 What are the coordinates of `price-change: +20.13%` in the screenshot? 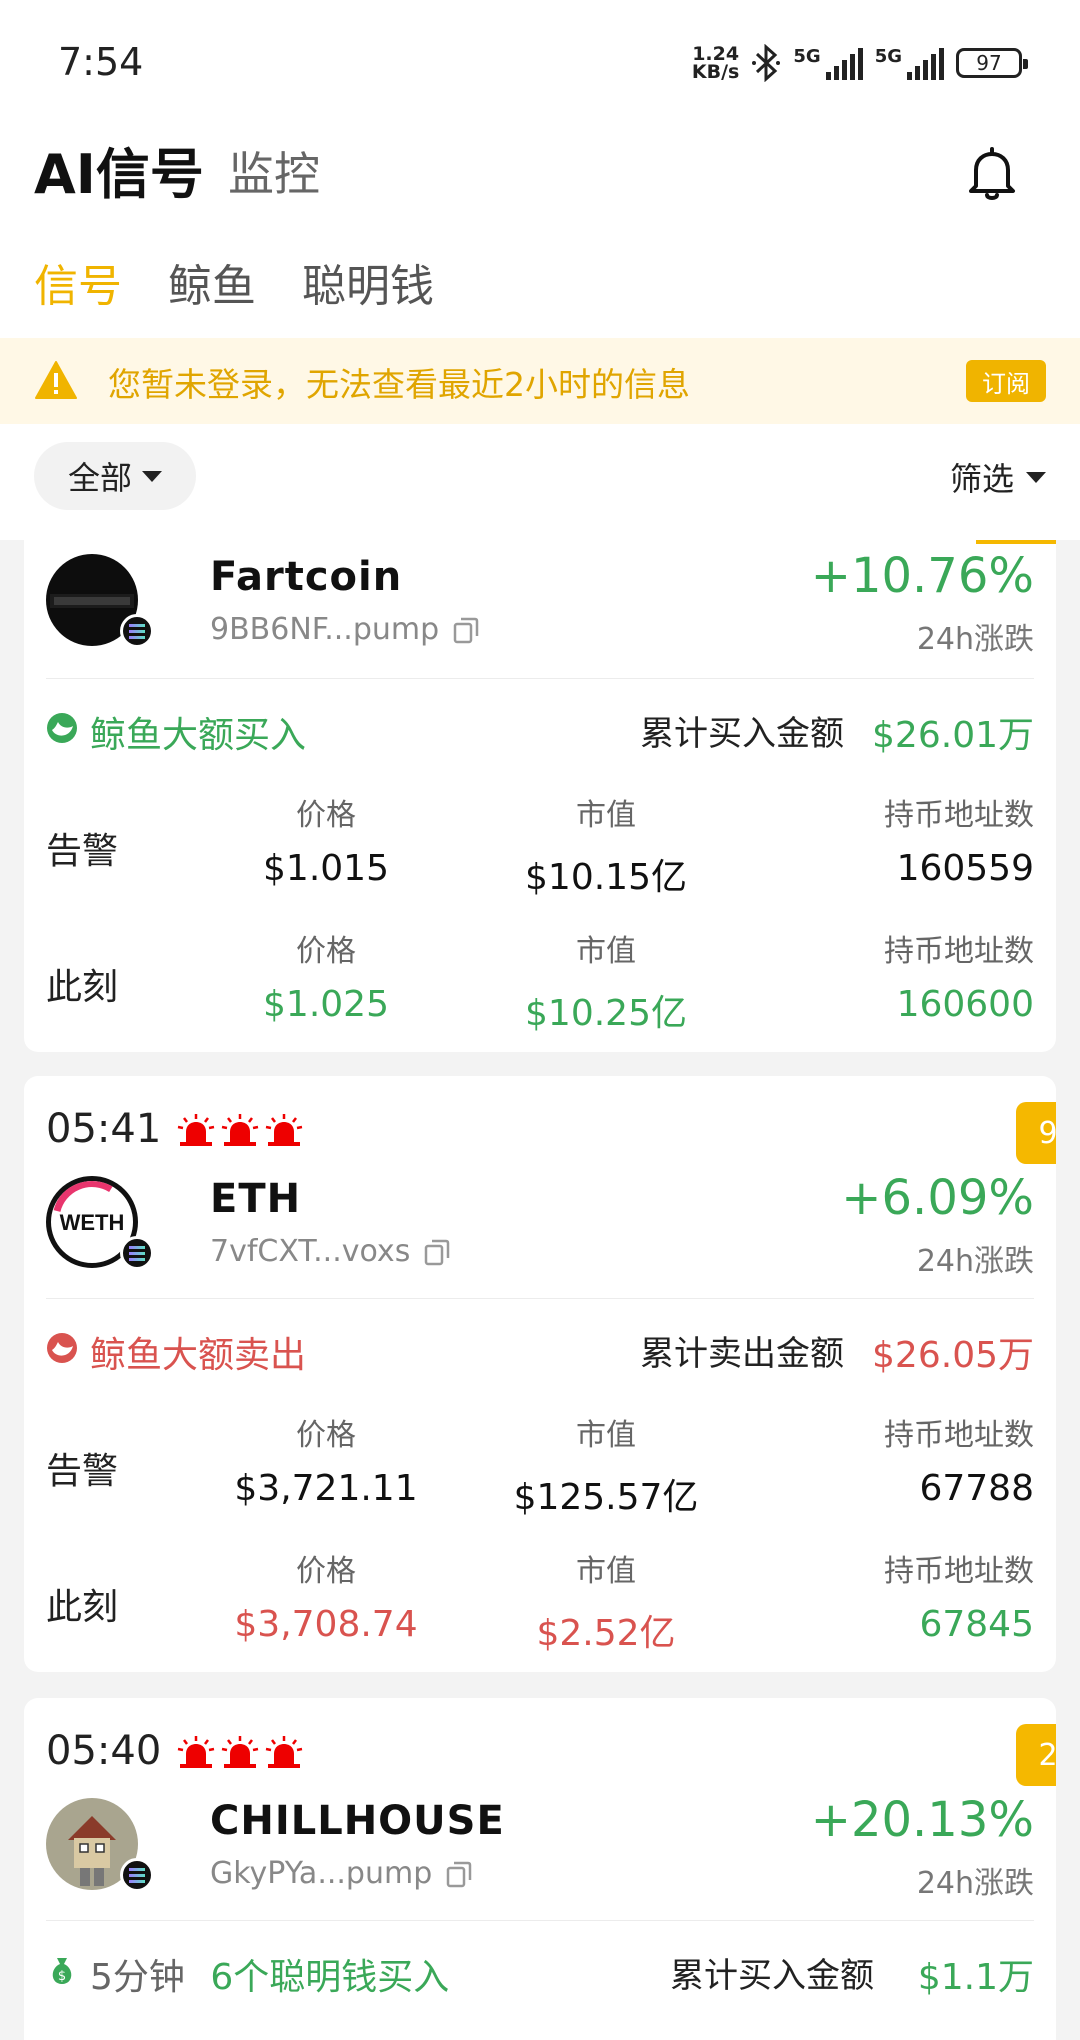 It's located at (922, 1820).